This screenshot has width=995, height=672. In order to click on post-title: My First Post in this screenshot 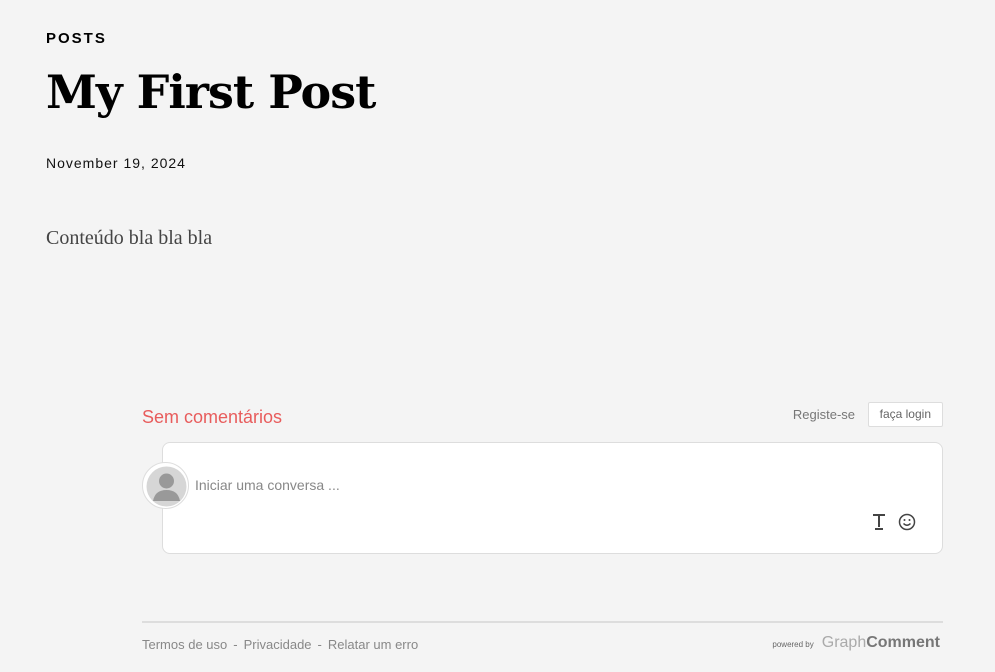, I will do `click(211, 92)`.